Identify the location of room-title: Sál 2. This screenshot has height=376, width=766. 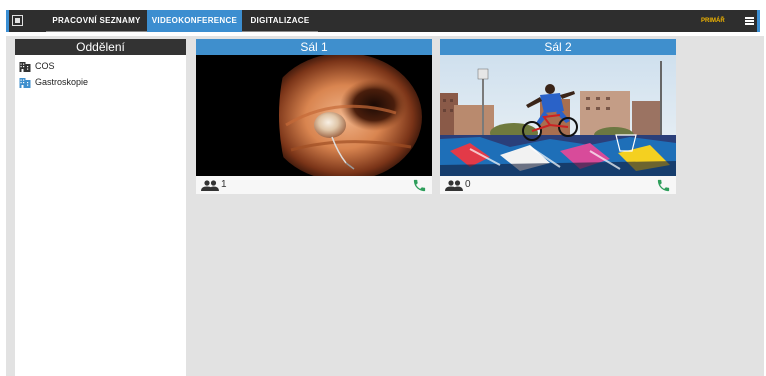
(558, 47).